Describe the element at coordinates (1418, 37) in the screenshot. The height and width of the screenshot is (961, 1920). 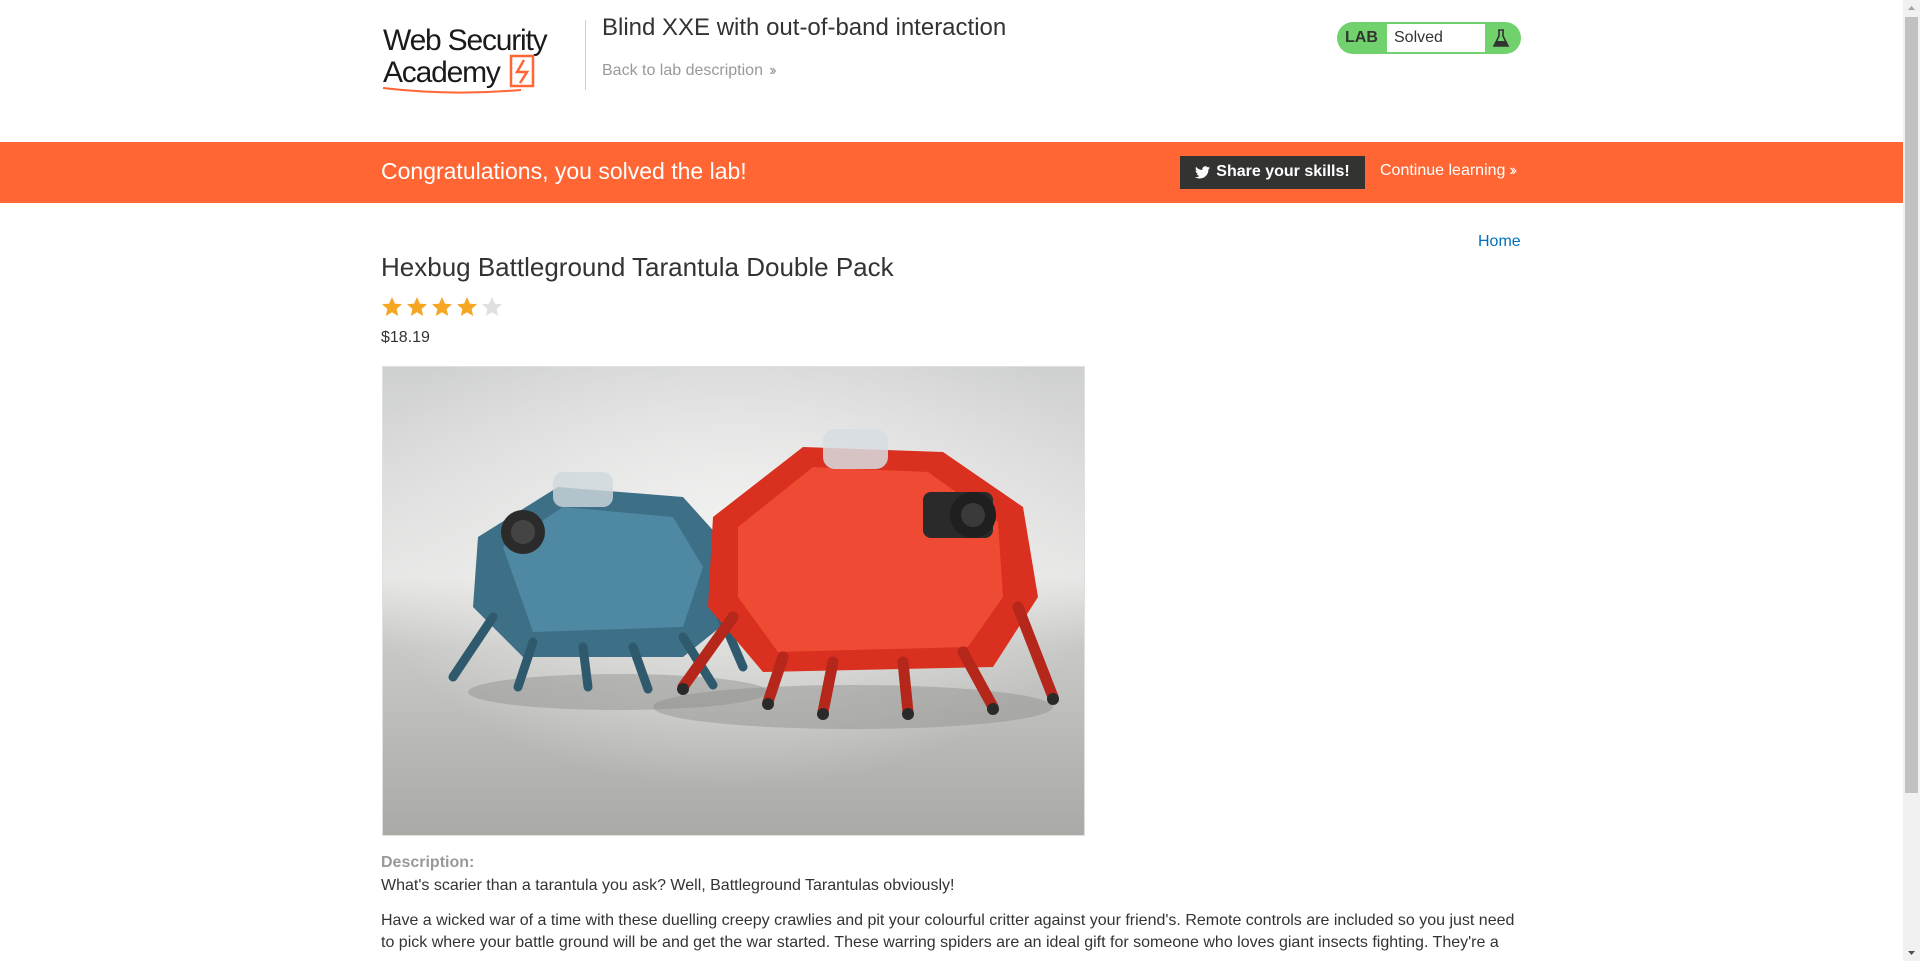
I see `lab-status-text: Solved` at that location.